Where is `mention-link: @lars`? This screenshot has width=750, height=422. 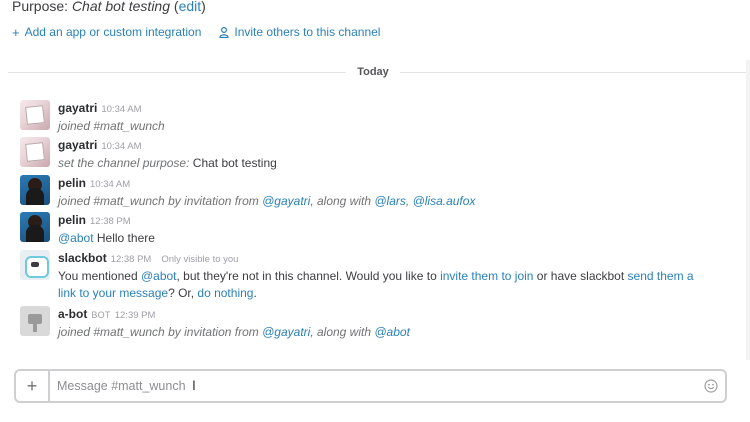
mention-link: @lars is located at coordinates (390, 201).